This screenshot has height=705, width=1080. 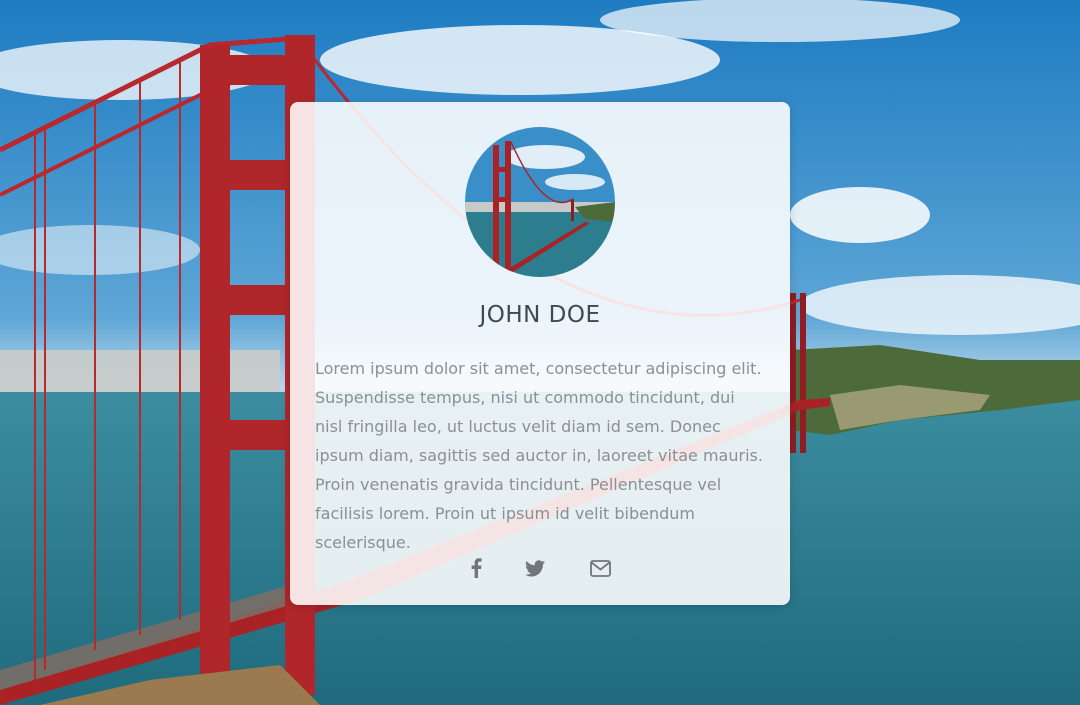 What do you see at coordinates (540, 315) in the screenshot?
I see `profile-name: JOHN DOE` at bounding box center [540, 315].